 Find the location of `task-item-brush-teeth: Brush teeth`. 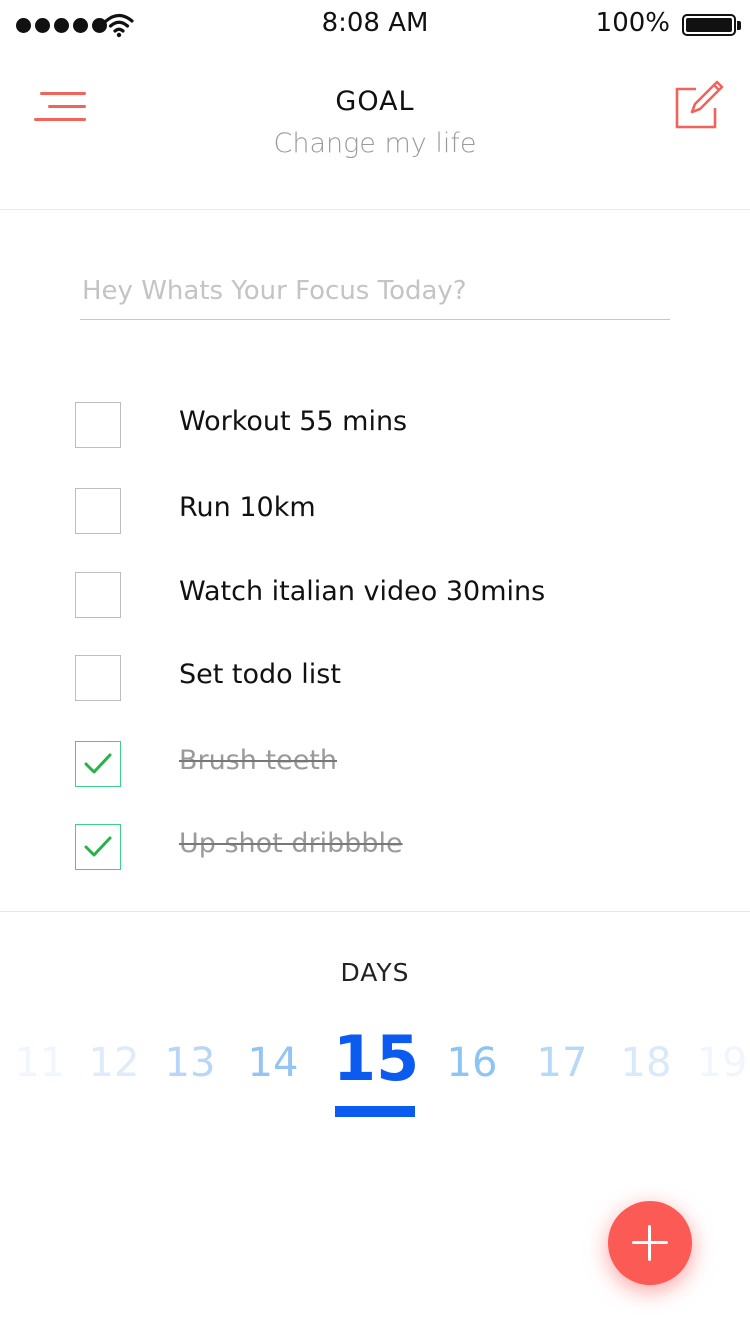

task-item-brush-teeth: Brush teeth is located at coordinates (374, 766).